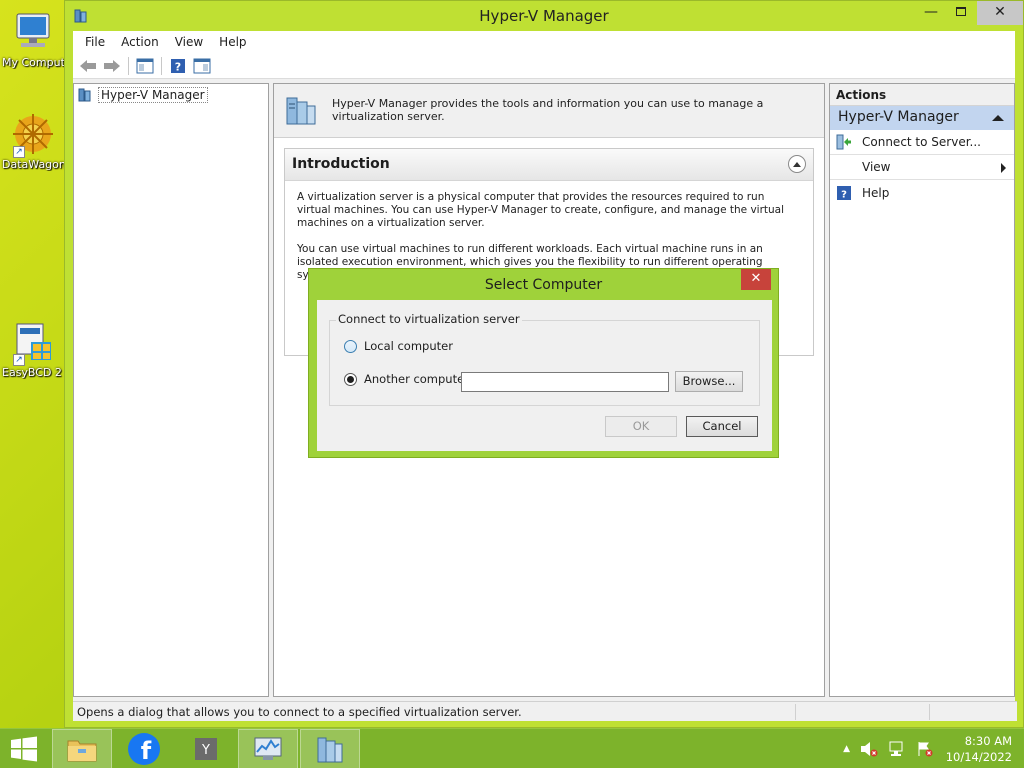 This screenshot has height=768, width=1024. Describe the element at coordinates (33, 343) in the screenshot. I see `easybcd-icon: ↗` at that location.